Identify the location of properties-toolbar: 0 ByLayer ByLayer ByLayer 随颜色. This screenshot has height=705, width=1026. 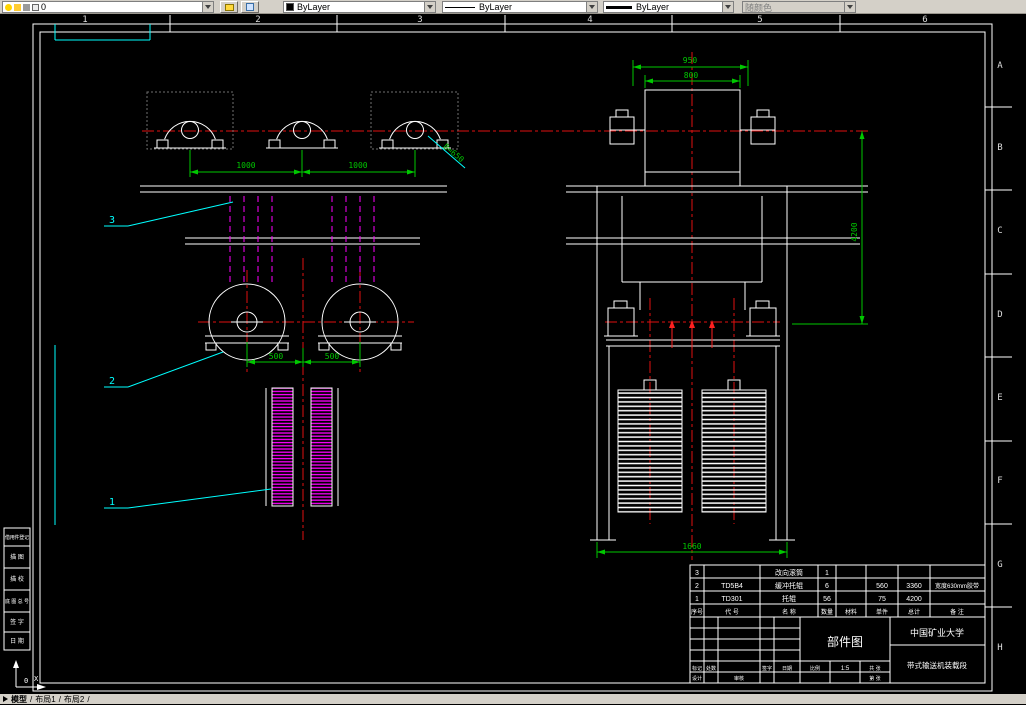
(513, 7).